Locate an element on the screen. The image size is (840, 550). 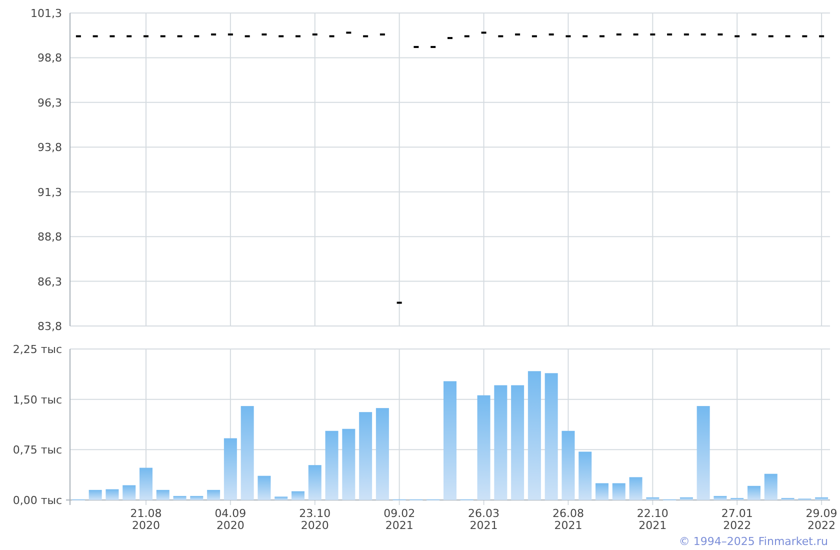
axis-label: 23.10 2020 is located at coordinates (315, 519).